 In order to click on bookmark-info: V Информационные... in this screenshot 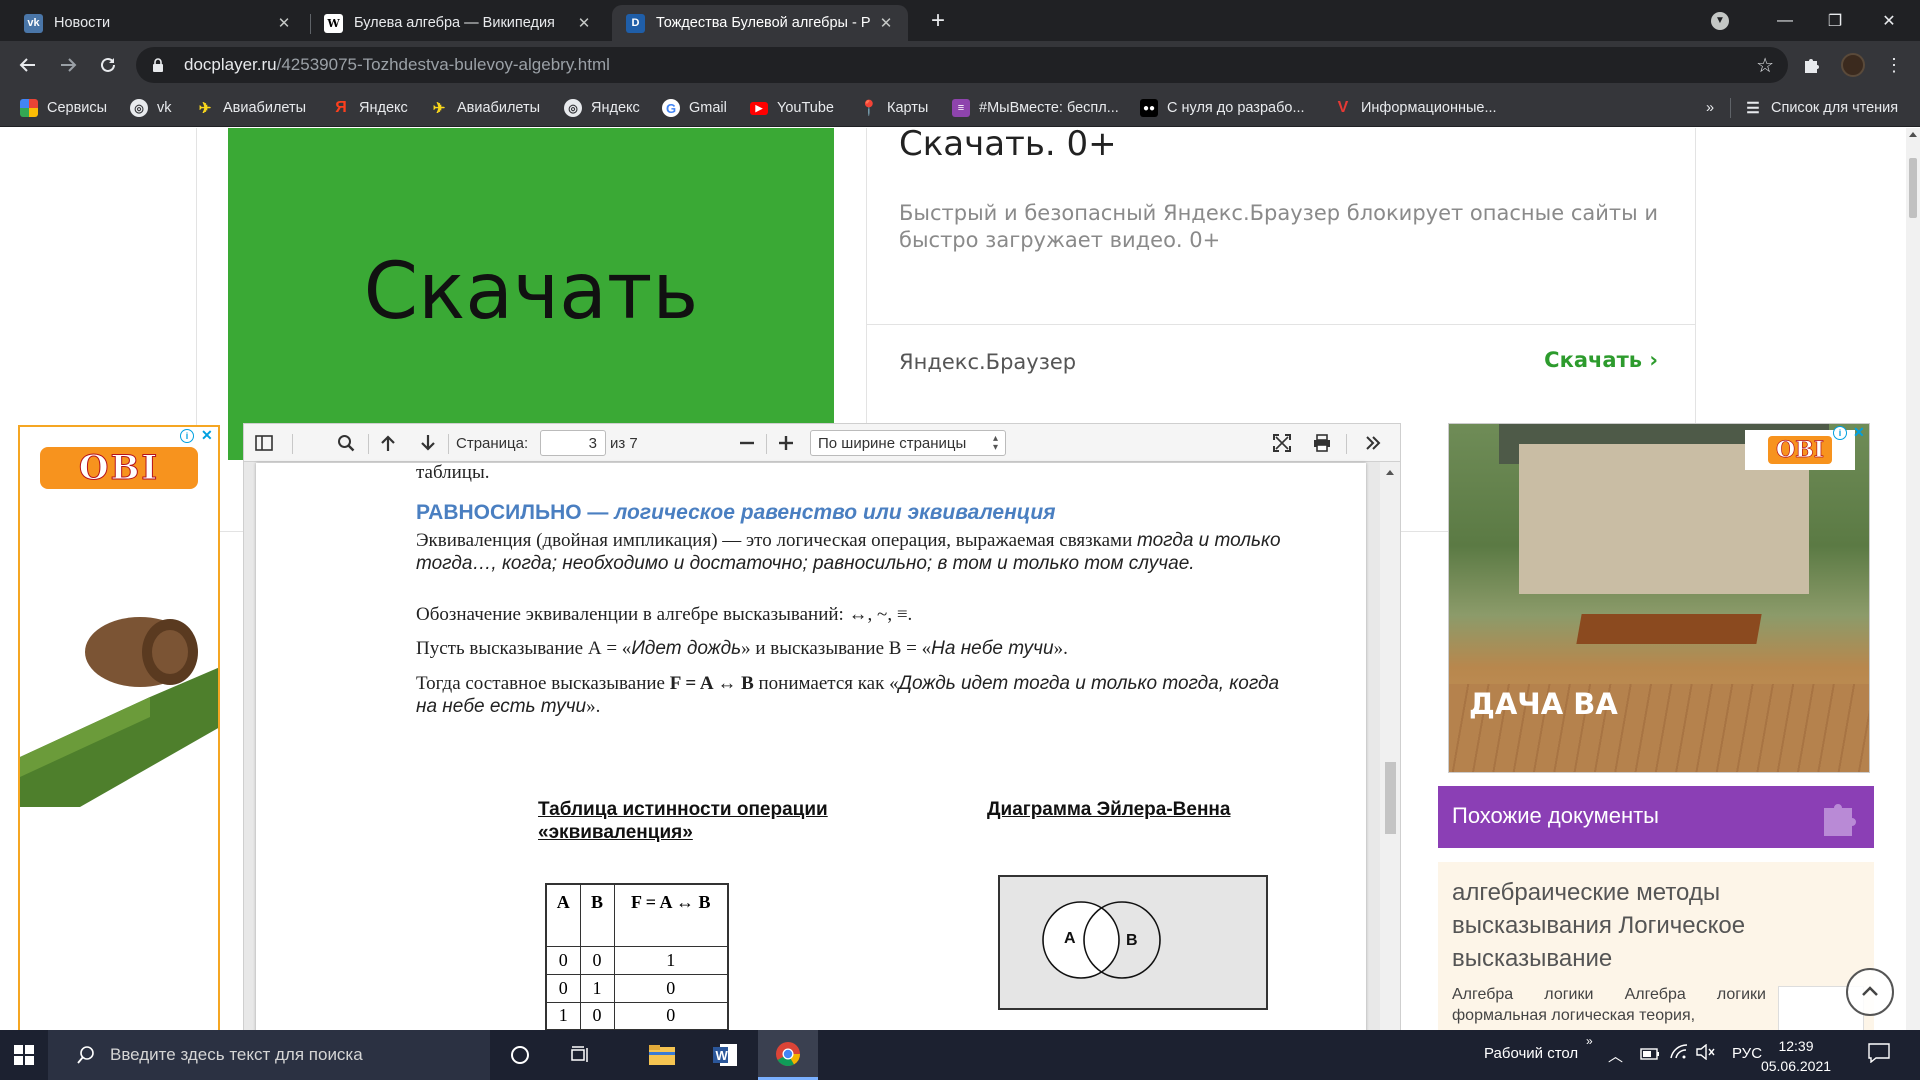, I will do `click(1415, 108)`.